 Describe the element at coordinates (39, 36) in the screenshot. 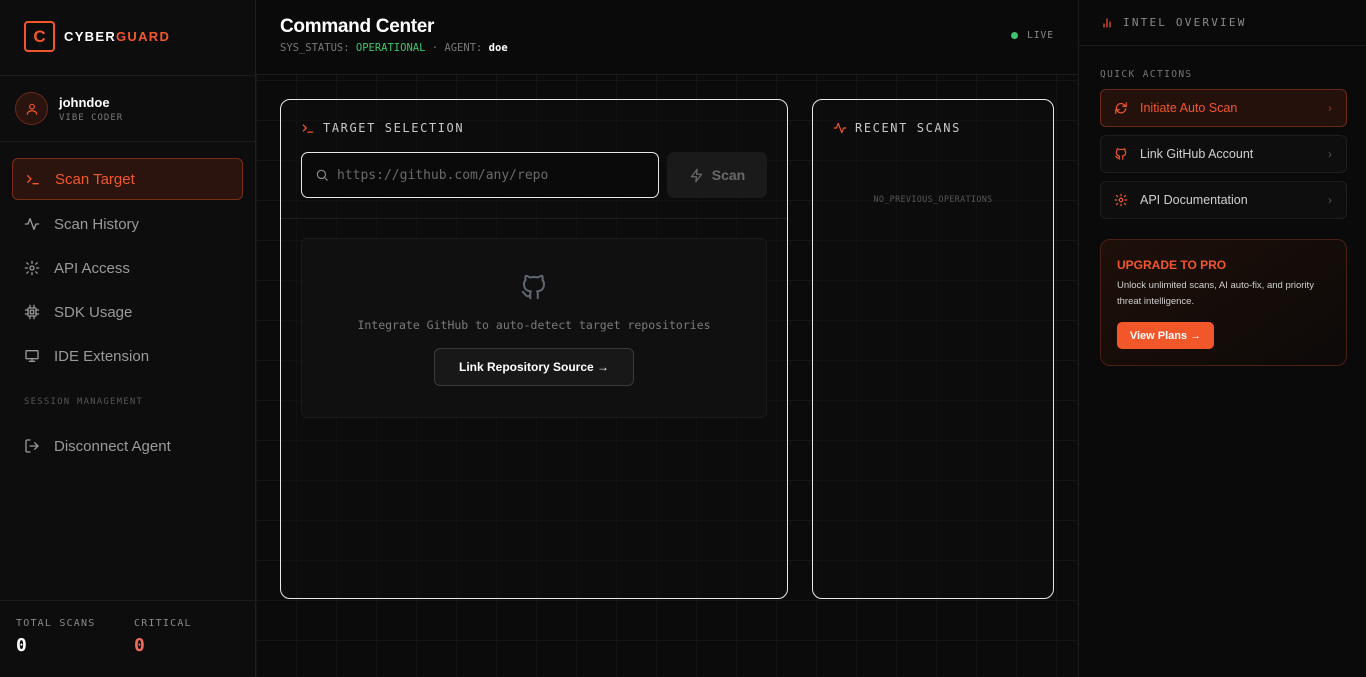

I see `brand-logo: C` at that location.